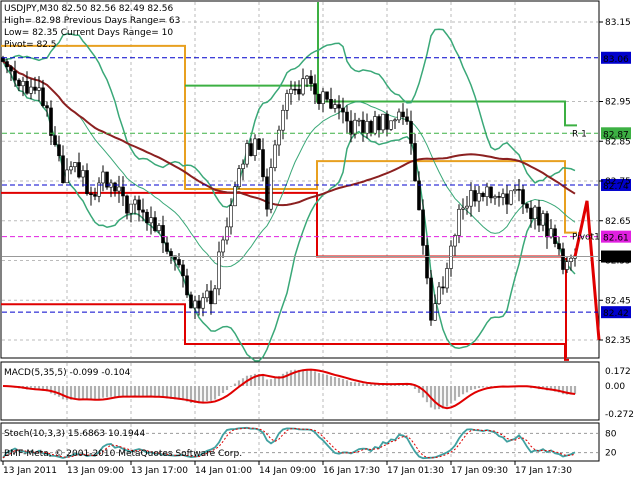 The image size is (640, 480). Describe the element at coordinates (92, 21) in the screenshot. I see `header-high: High= 82.98 Previous Days Range= 63` at that location.